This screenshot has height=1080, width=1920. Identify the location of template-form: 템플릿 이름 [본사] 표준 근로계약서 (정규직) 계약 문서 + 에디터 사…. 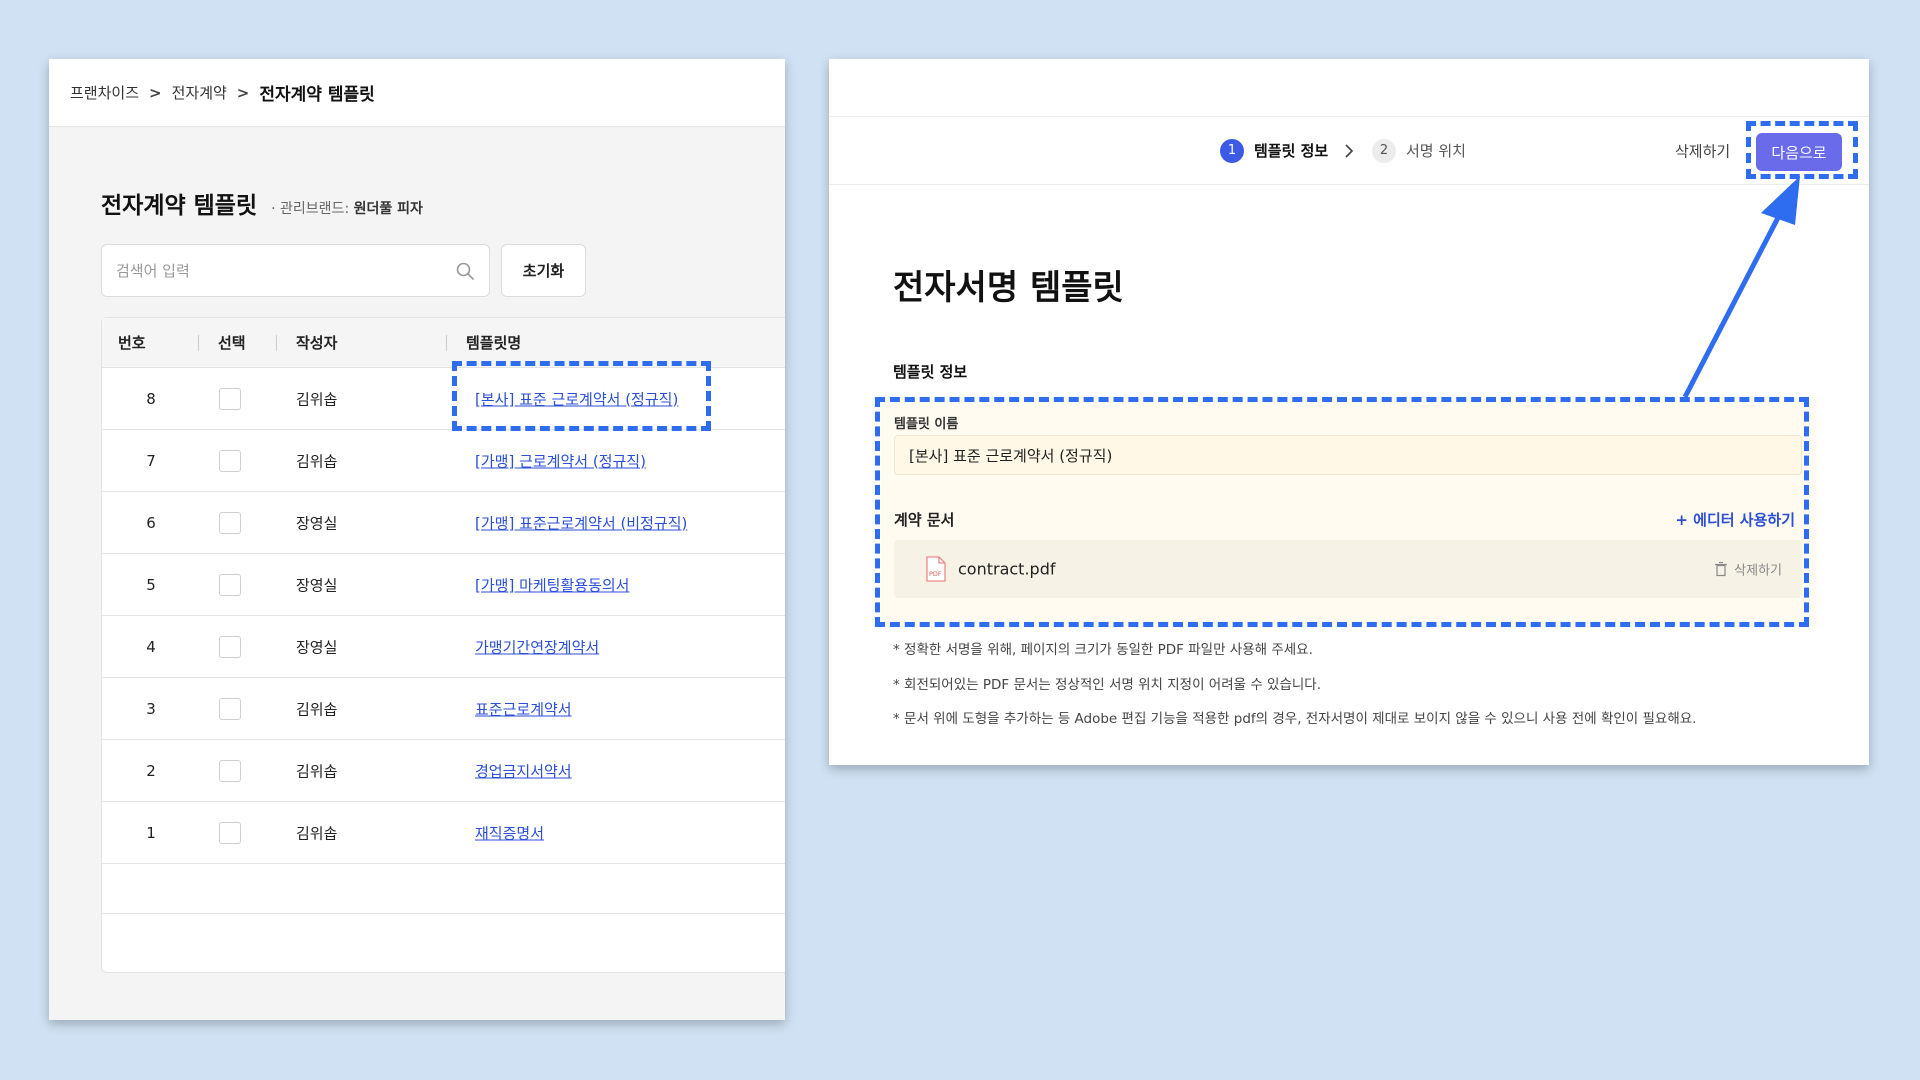
(1349, 511).